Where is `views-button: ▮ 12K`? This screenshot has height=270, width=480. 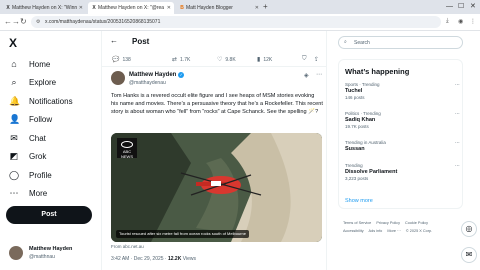 views-button: ▮ 12K is located at coordinates (264, 60).